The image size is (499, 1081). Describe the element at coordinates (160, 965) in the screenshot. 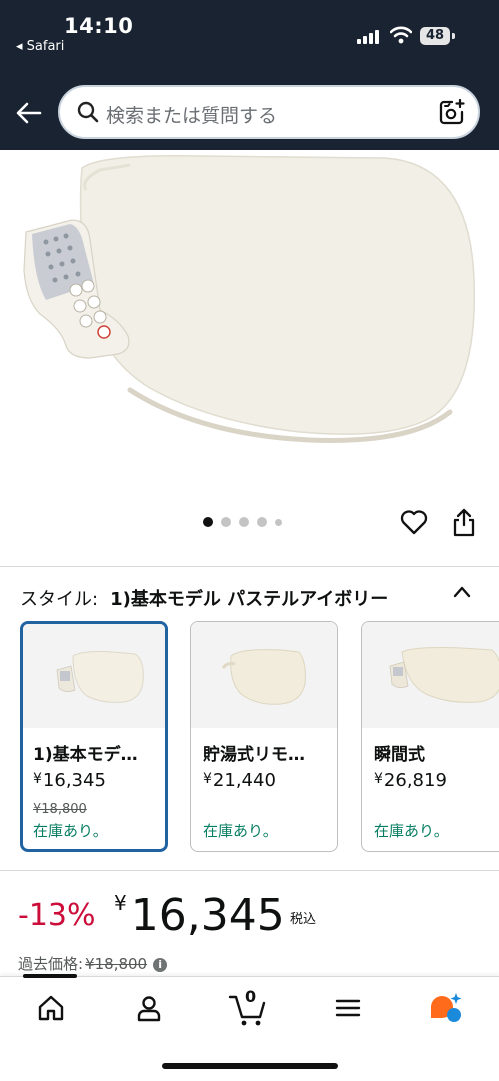

I see `info-icon: i` at that location.